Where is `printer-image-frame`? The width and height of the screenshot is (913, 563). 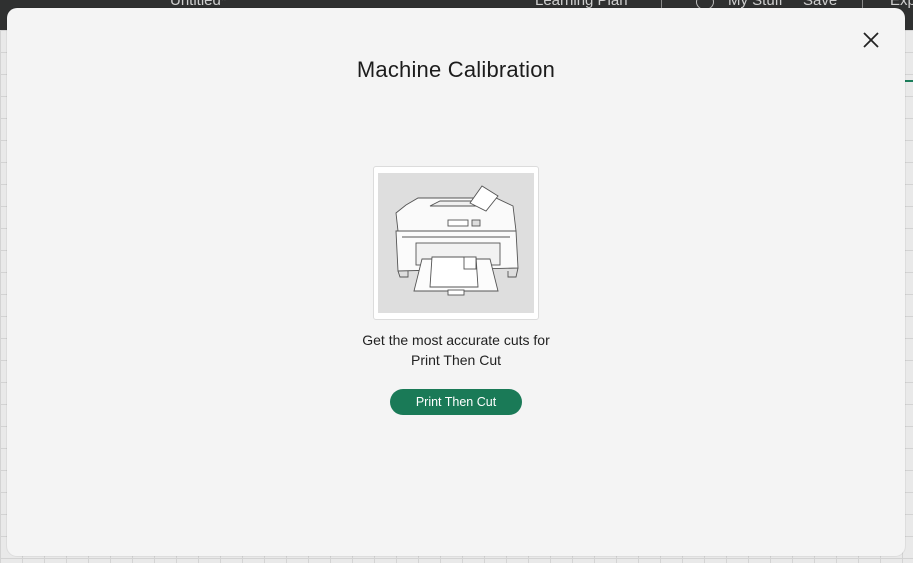
printer-image-frame is located at coordinates (456, 243).